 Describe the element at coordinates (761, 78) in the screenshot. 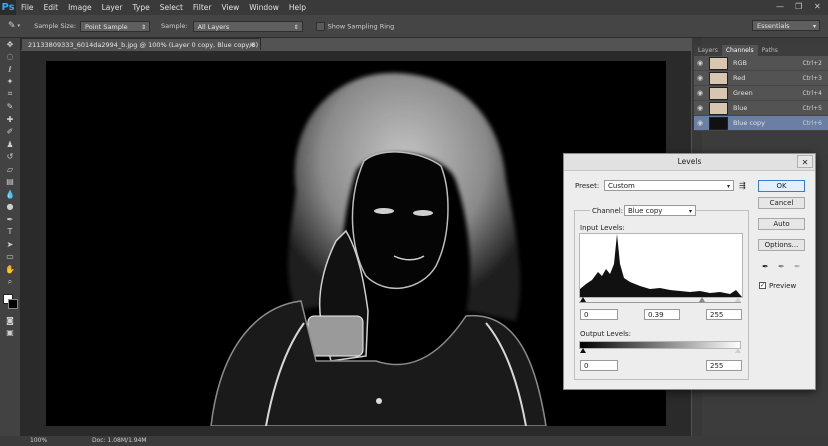

I see `channel-row-red: ◉ Red Ctrl+3` at that location.